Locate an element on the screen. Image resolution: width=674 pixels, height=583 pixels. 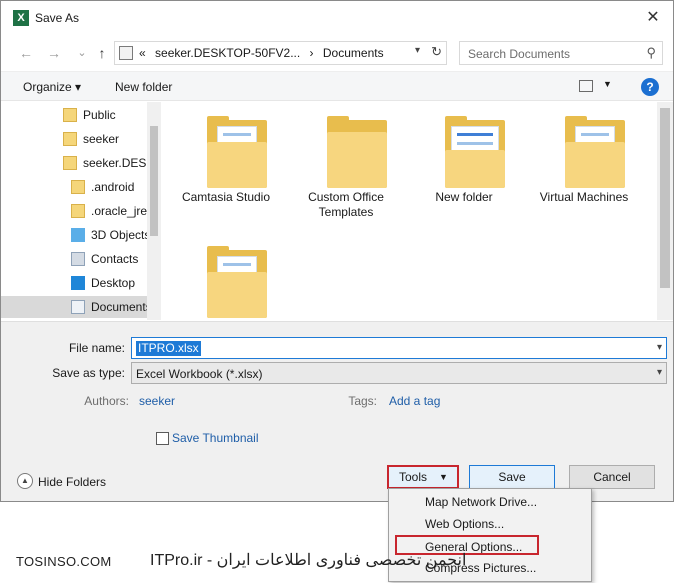
search-box: Search Documents ⚲ is located at coordinates (561, 53).